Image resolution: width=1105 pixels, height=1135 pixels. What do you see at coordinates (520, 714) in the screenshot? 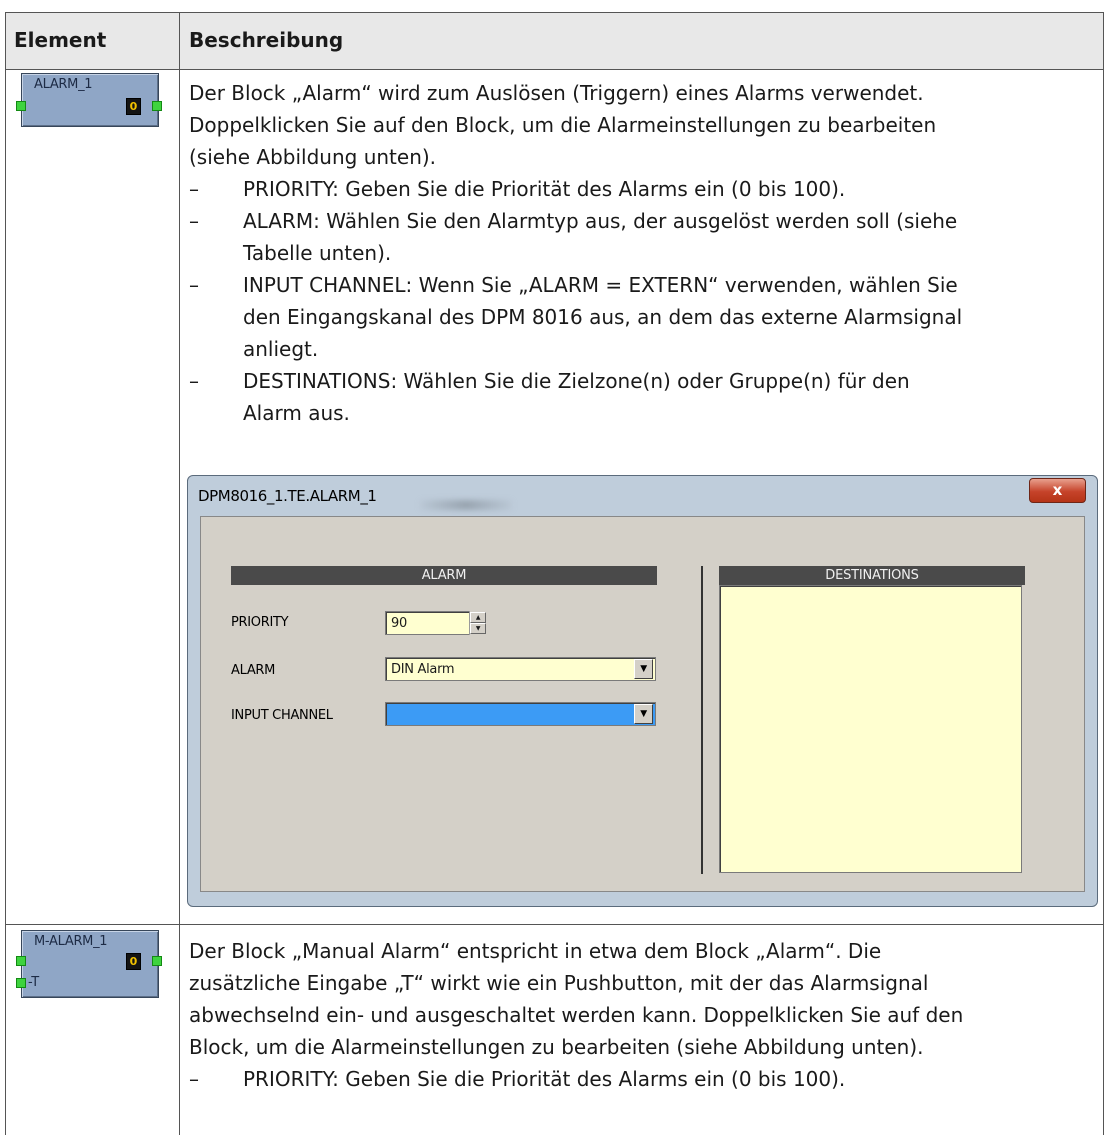
I see `input-channel-select: ▼` at bounding box center [520, 714].